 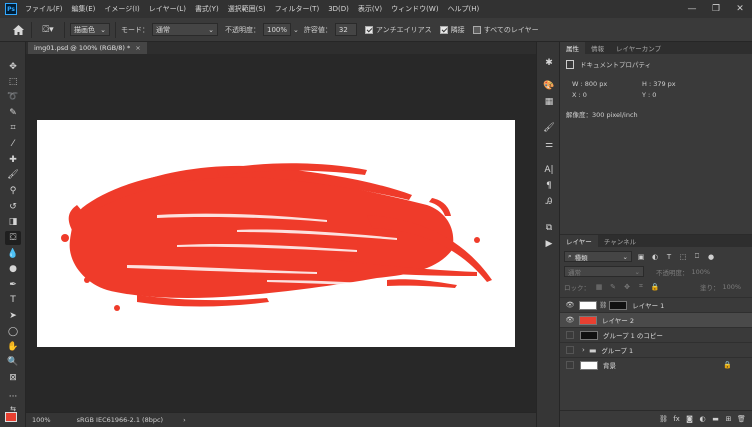 I want to click on filter-shape-icon: ⬚, so click(x=683, y=257).